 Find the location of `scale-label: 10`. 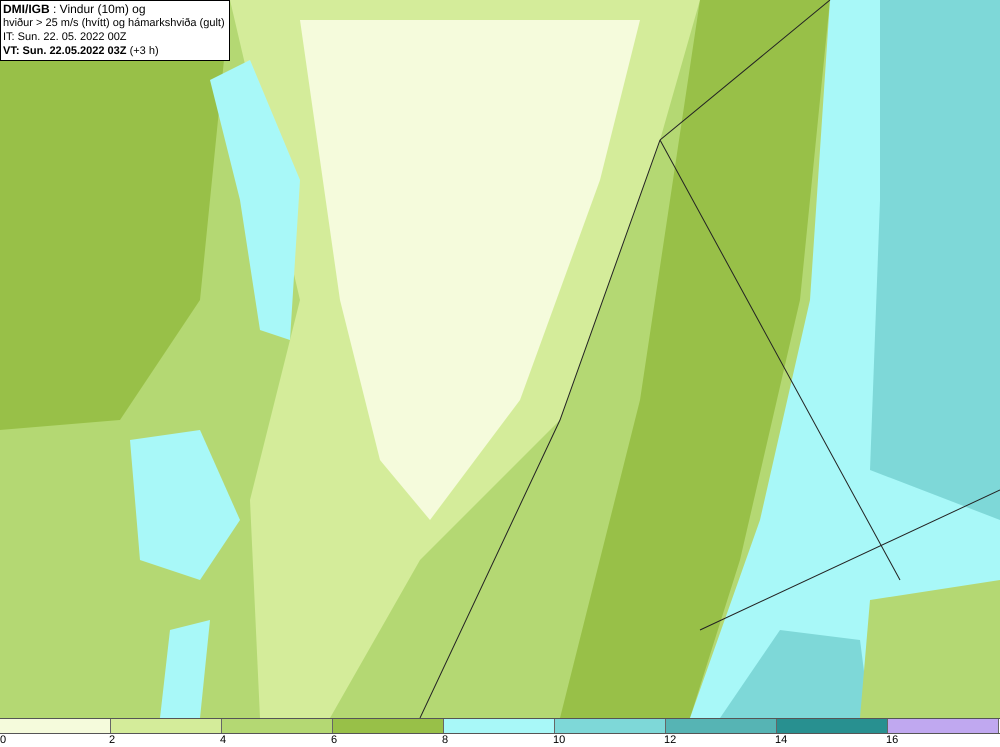

scale-label: 10 is located at coordinates (559, 740).